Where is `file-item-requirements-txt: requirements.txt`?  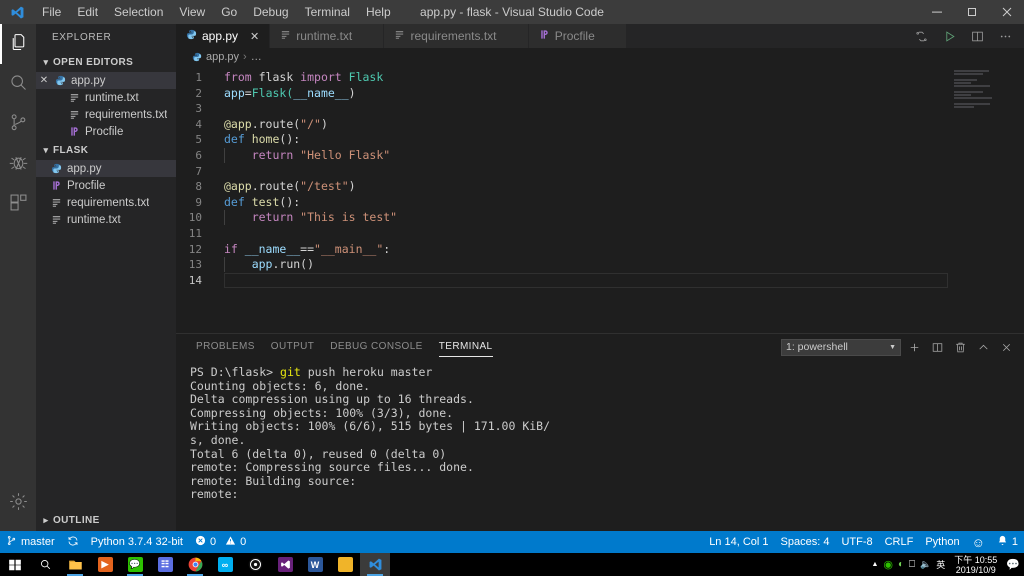 file-item-requirements-txt: requirements.txt is located at coordinates (106, 202).